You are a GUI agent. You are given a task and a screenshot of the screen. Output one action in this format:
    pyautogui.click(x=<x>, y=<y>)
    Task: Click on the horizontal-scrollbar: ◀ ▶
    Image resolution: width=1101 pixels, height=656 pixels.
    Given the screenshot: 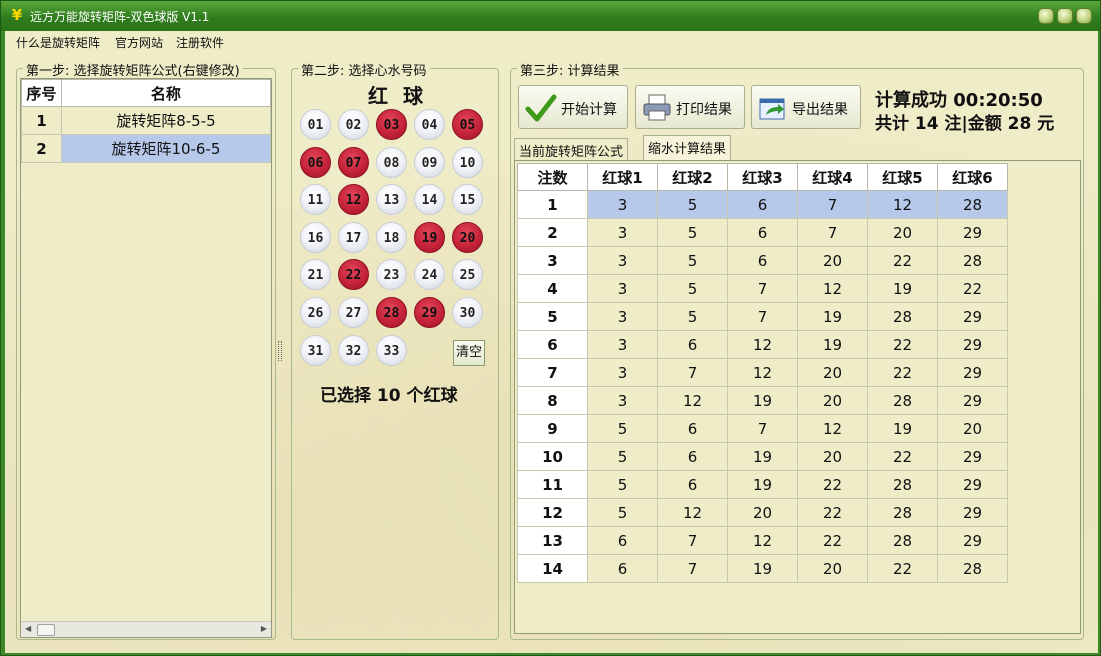 What is the action you would take?
    pyautogui.click(x=146, y=629)
    